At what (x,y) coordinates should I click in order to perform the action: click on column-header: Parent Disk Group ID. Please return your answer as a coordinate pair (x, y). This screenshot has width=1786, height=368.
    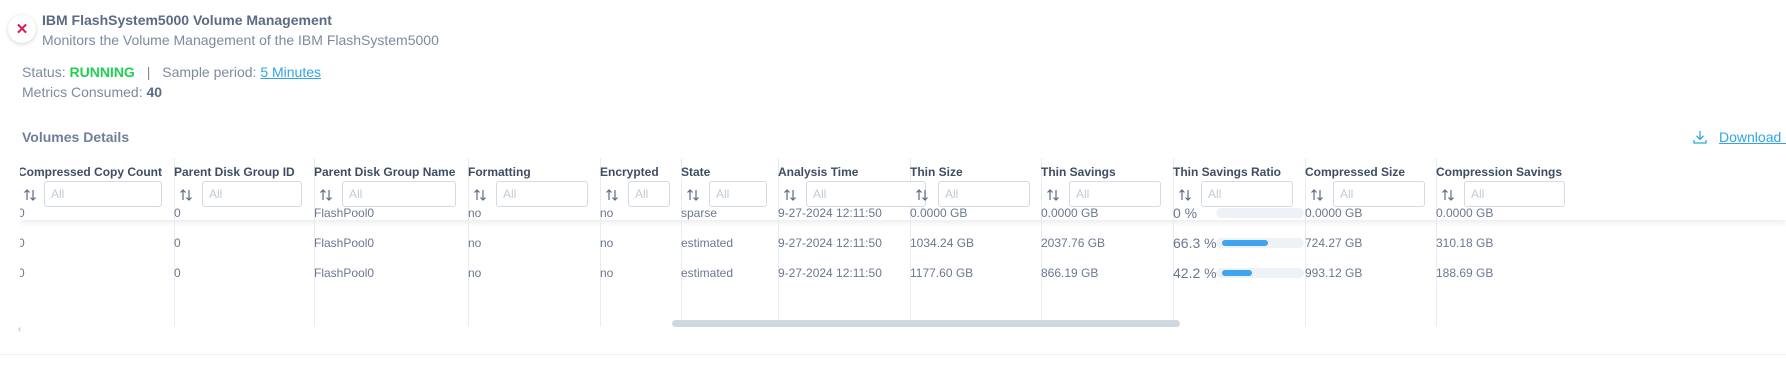
    Looking at the image, I should click on (234, 172).